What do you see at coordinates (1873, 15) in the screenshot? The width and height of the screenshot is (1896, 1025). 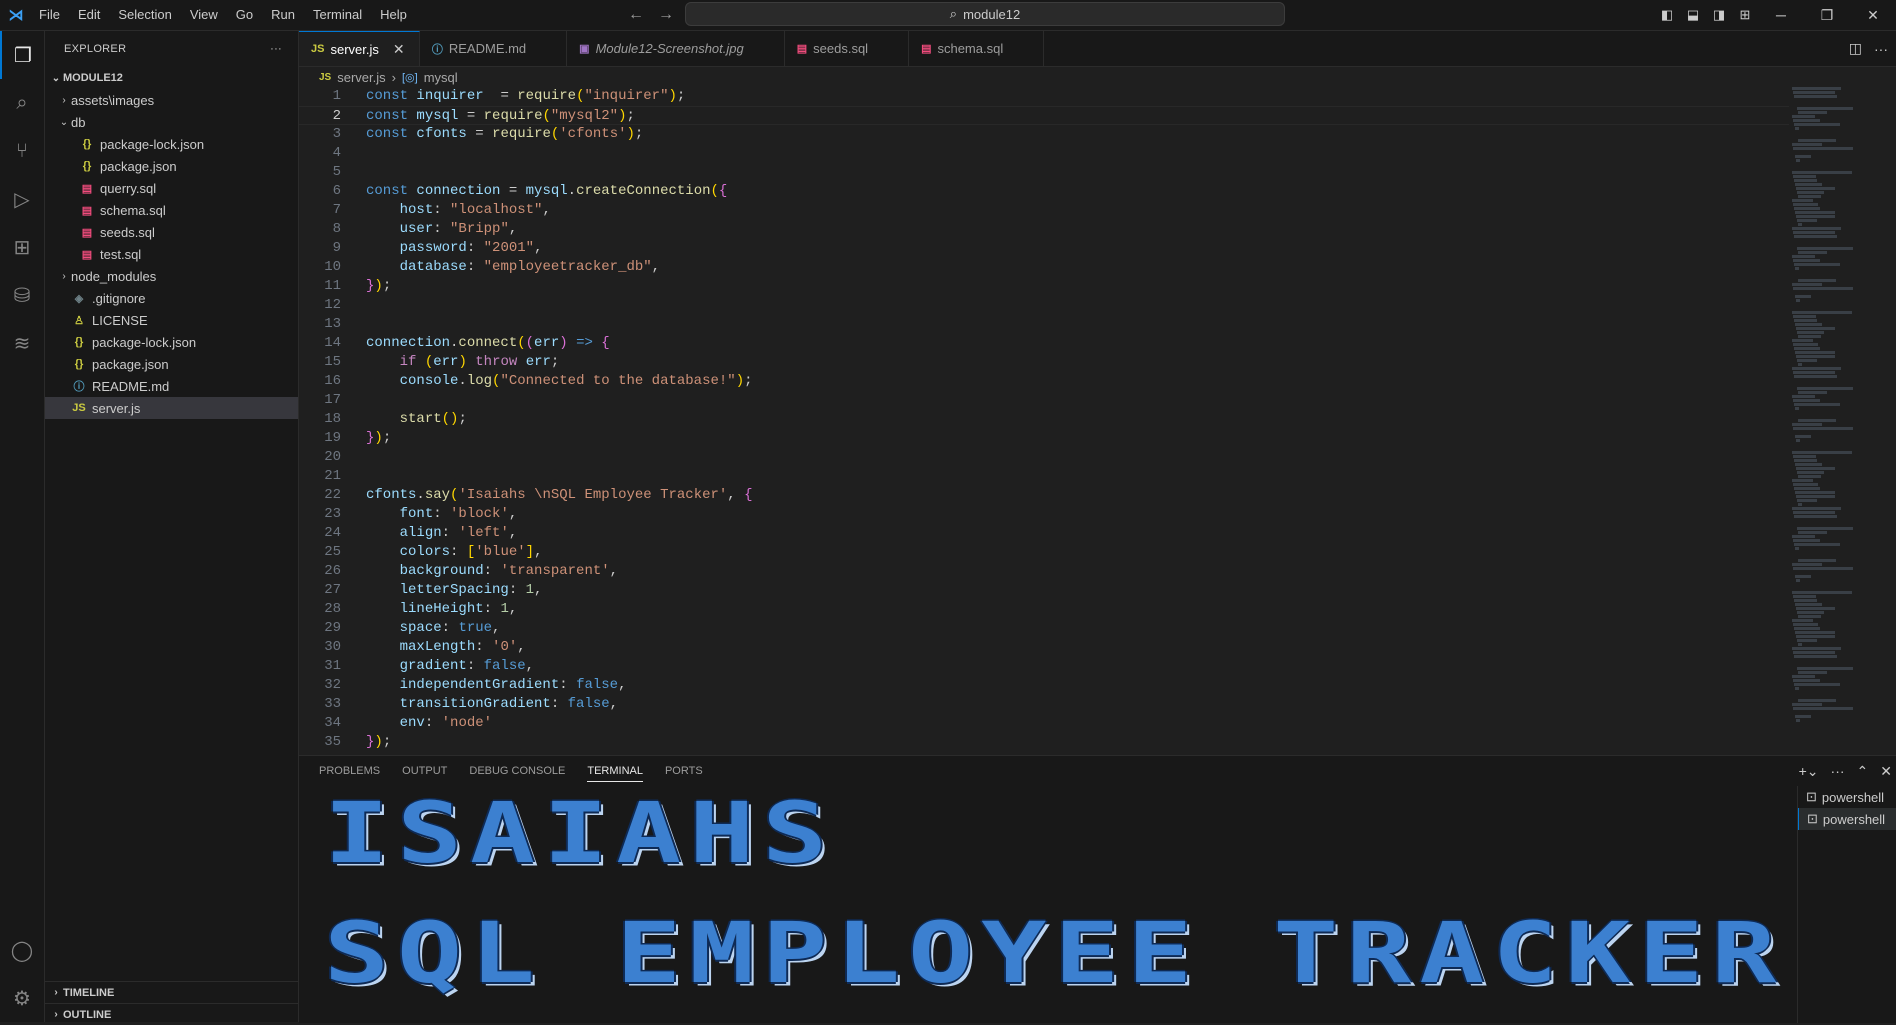 I see `close-window-button: ✕` at bounding box center [1873, 15].